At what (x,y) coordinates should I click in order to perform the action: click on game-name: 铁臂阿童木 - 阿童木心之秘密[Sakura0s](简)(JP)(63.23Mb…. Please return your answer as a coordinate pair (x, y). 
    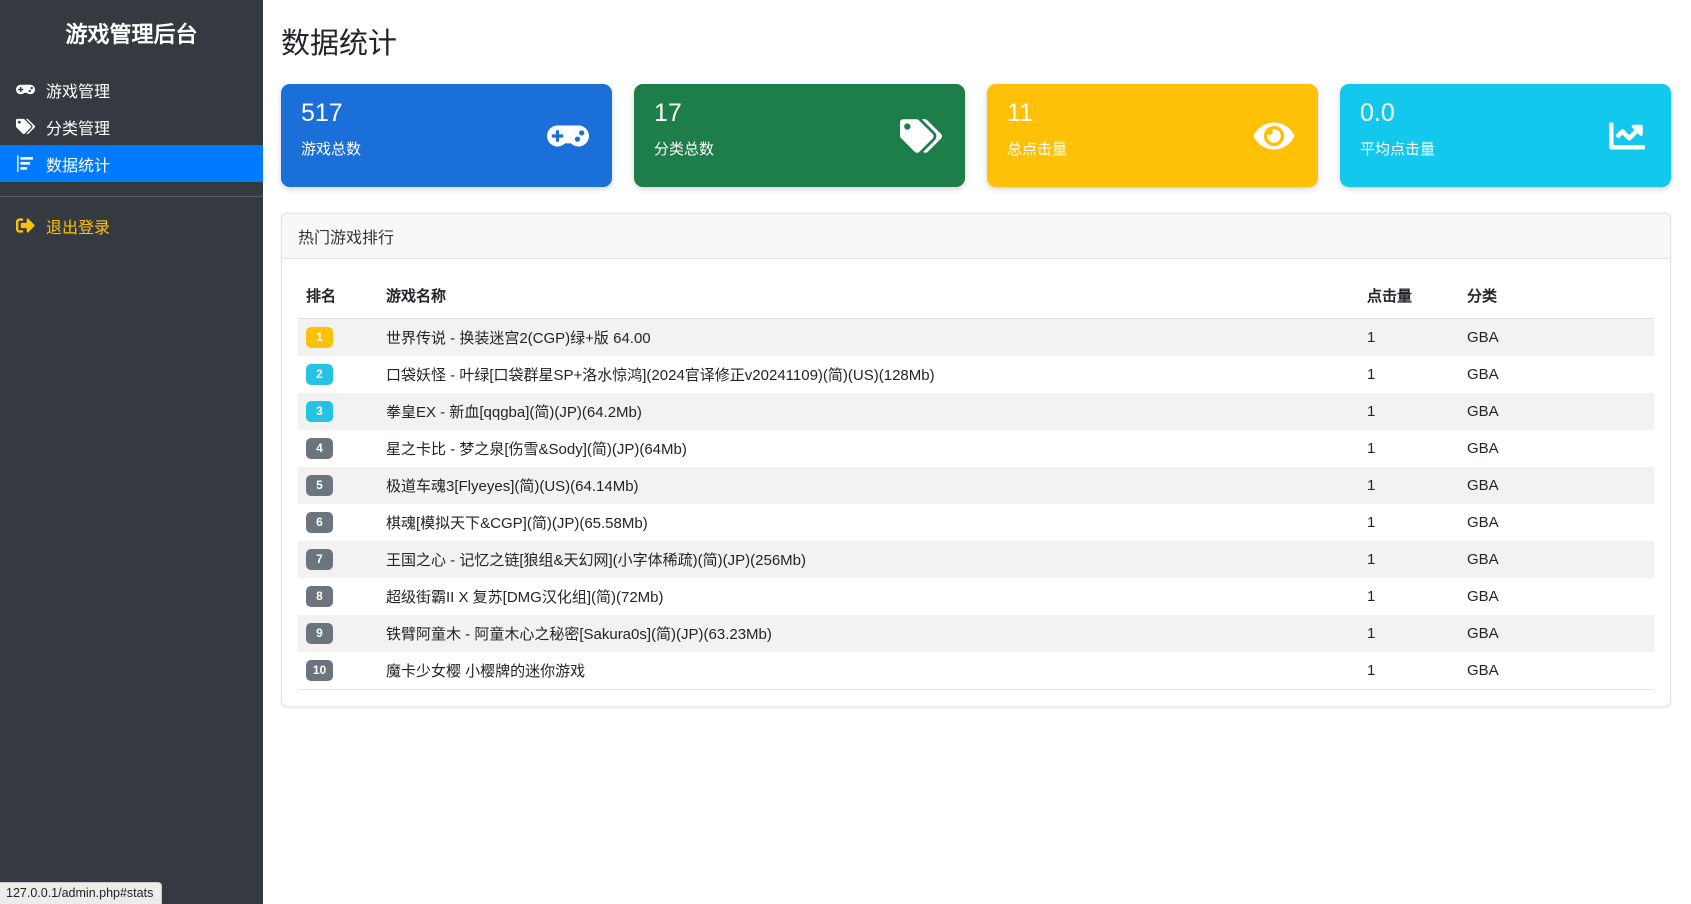
    Looking at the image, I should click on (579, 634).